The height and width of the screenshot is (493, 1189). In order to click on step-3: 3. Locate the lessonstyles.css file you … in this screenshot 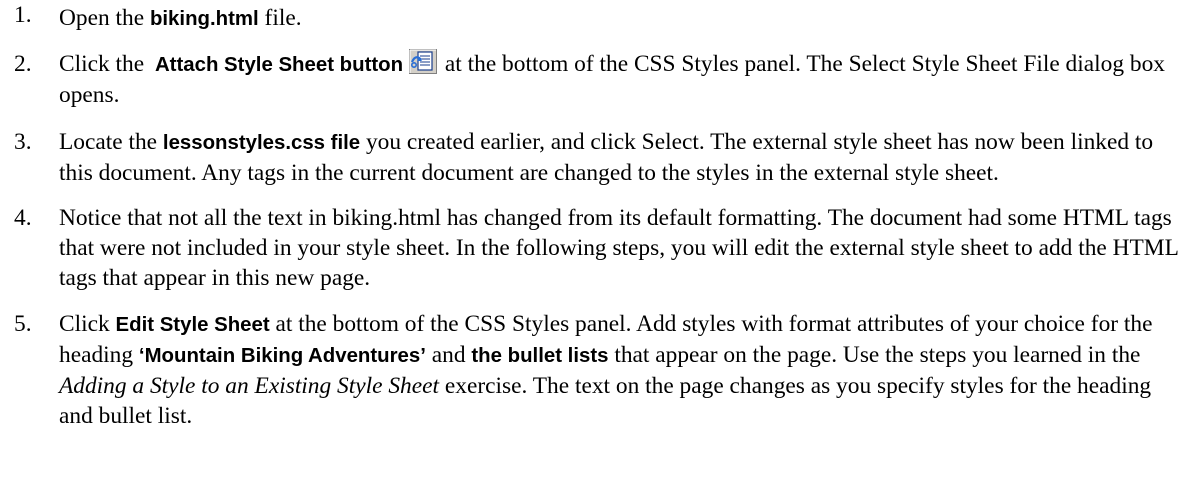, I will do `click(594, 157)`.